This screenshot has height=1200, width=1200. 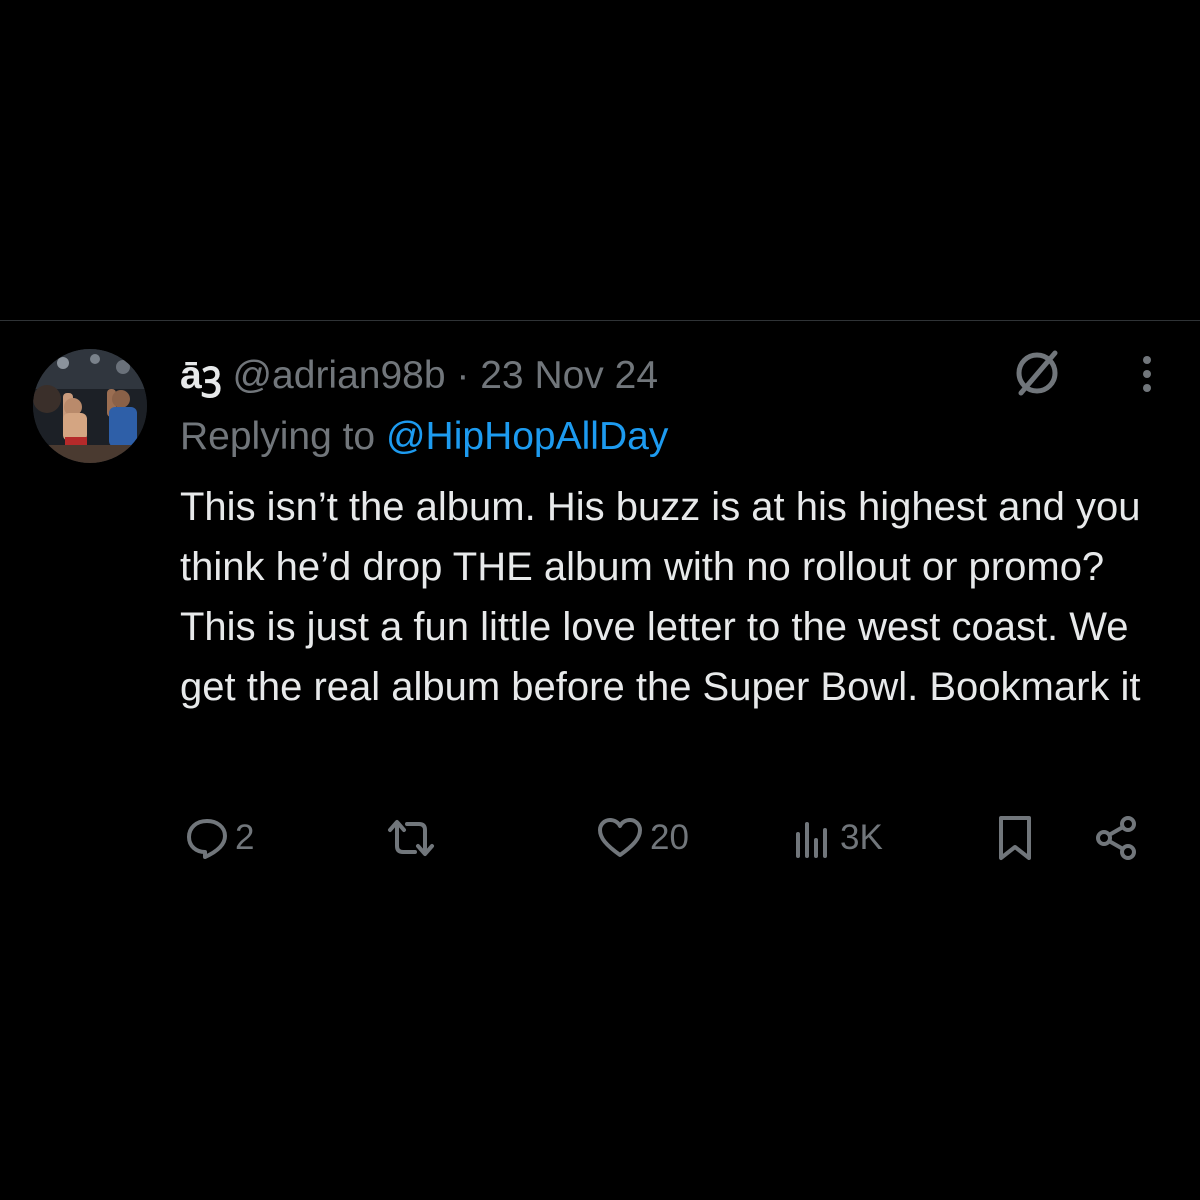 I want to click on bookmark-button, so click(x=1015, y=838).